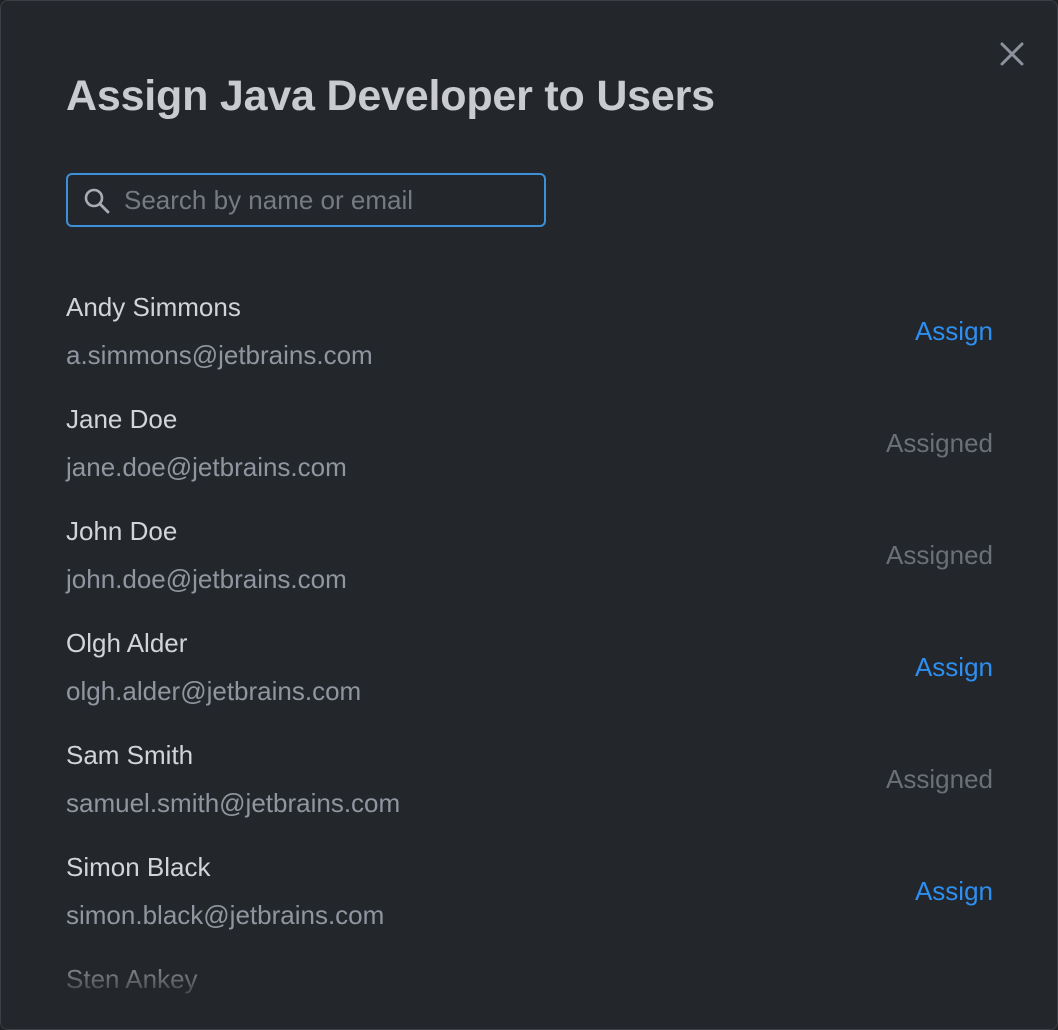 Image resolution: width=1058 pixels, height=1030 pixels. I want to click on user-name: Jane Doe, so click(122, 419).